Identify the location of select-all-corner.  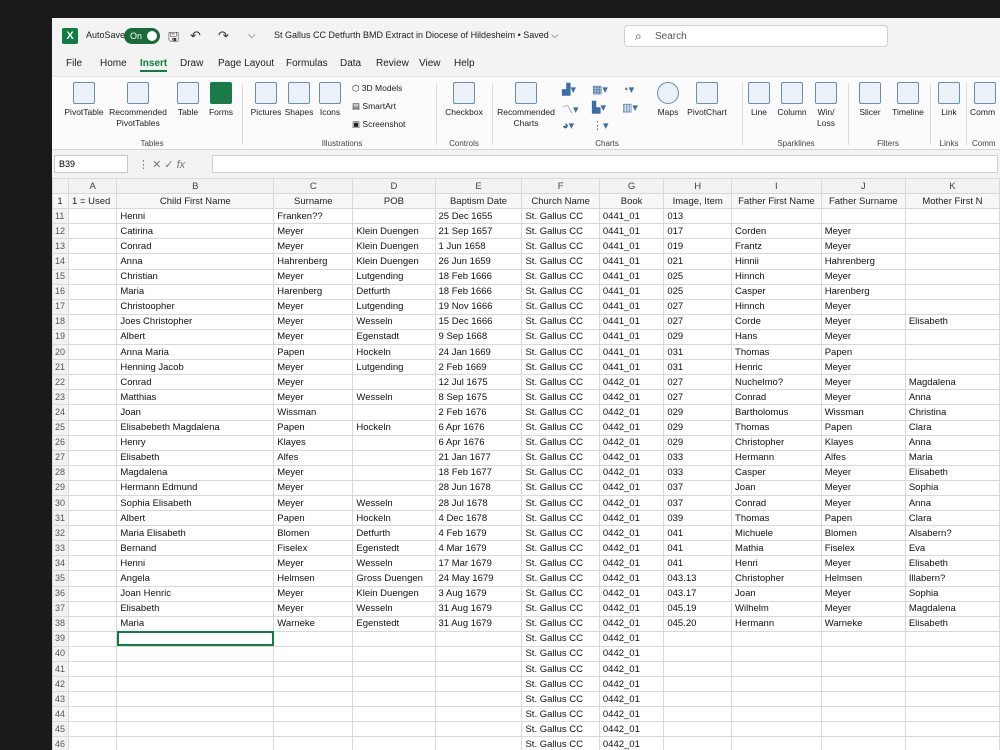
(61, 186).